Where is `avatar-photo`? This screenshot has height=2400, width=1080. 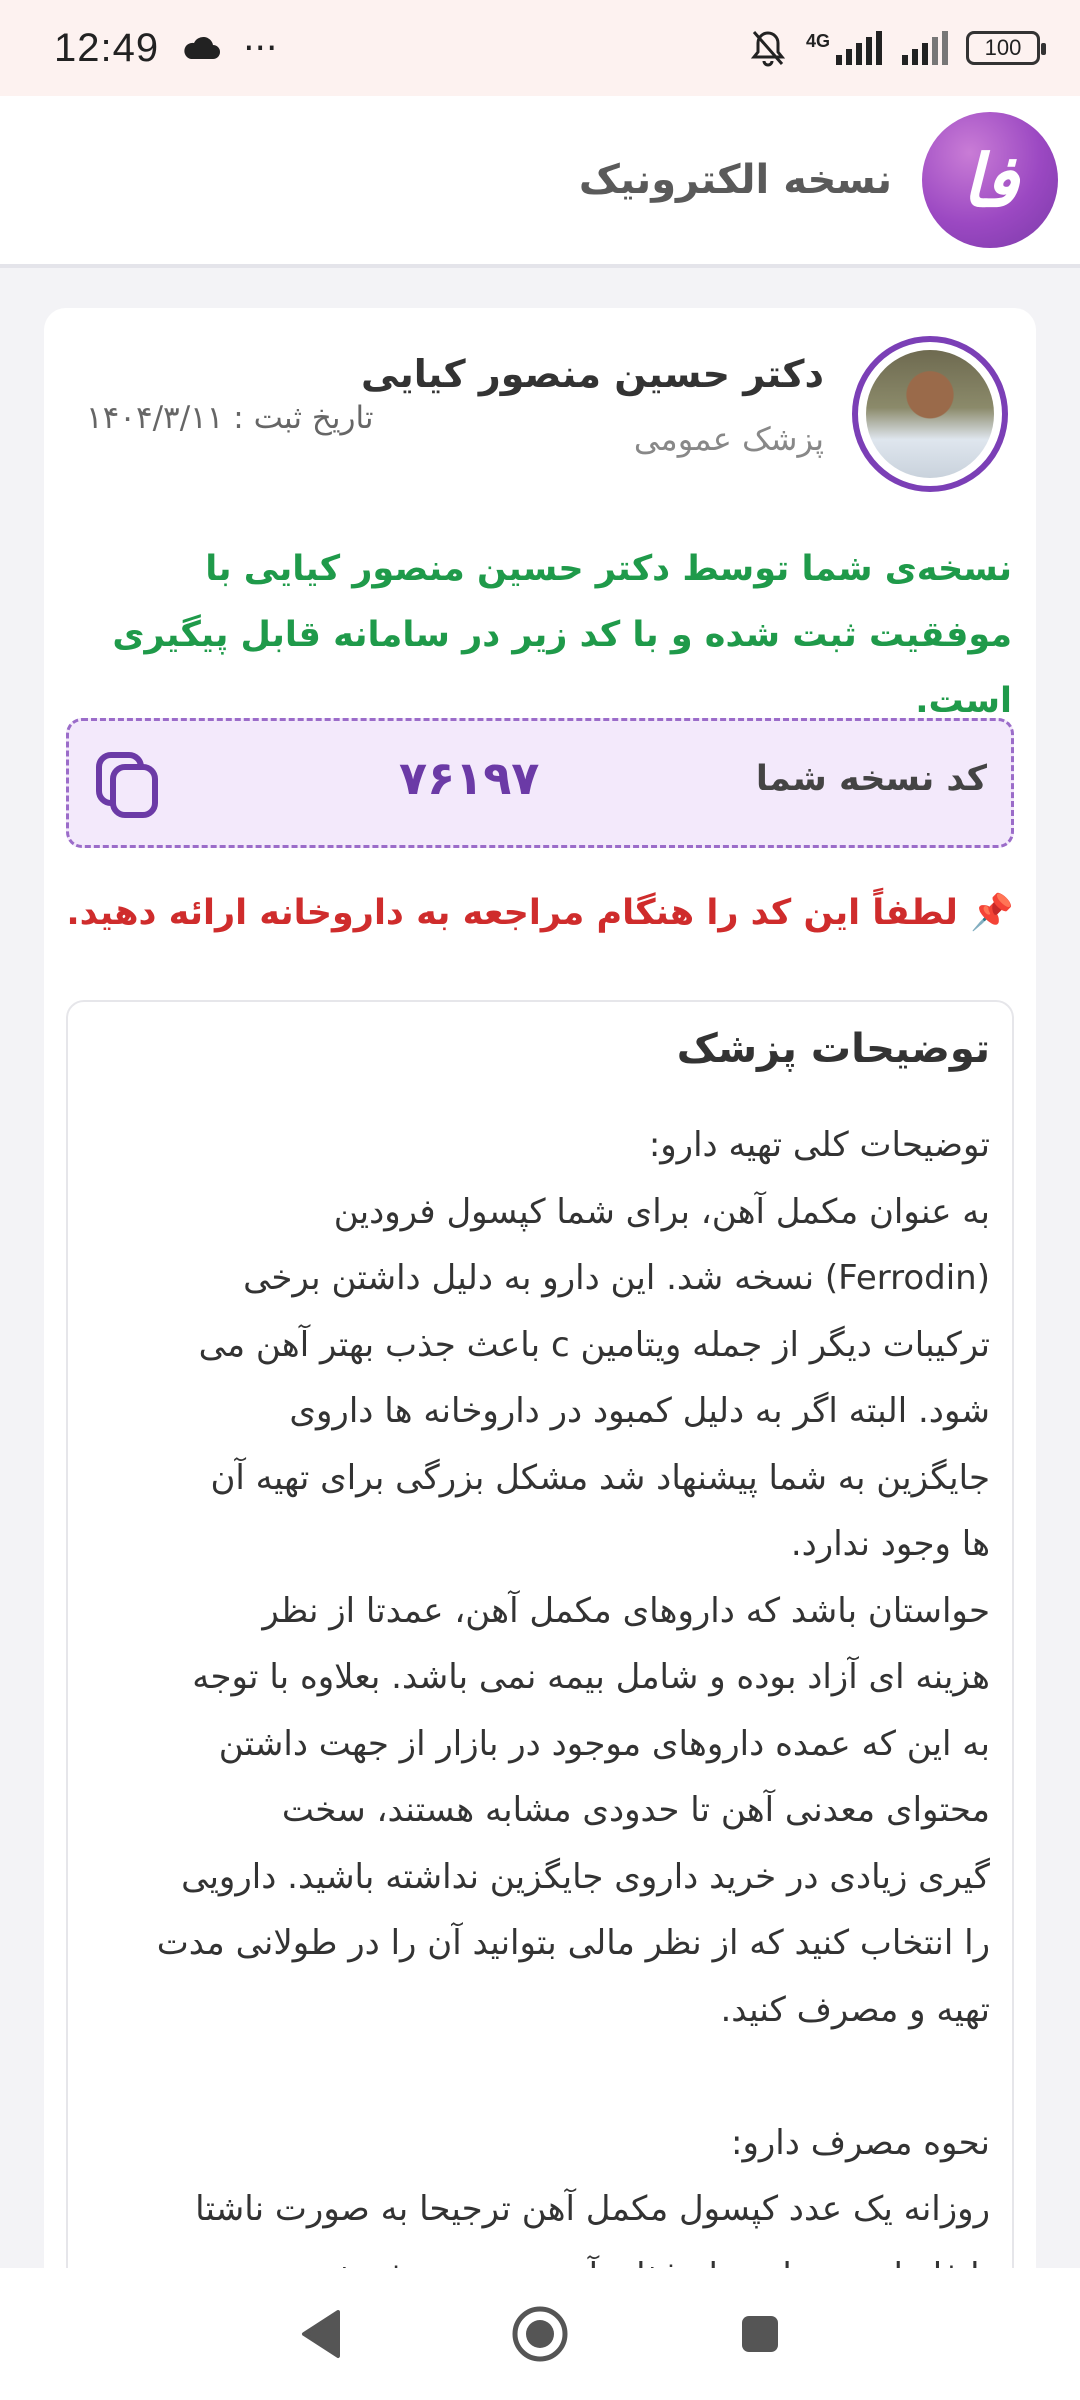 avatar-photo is located at coordinates (930, 414).